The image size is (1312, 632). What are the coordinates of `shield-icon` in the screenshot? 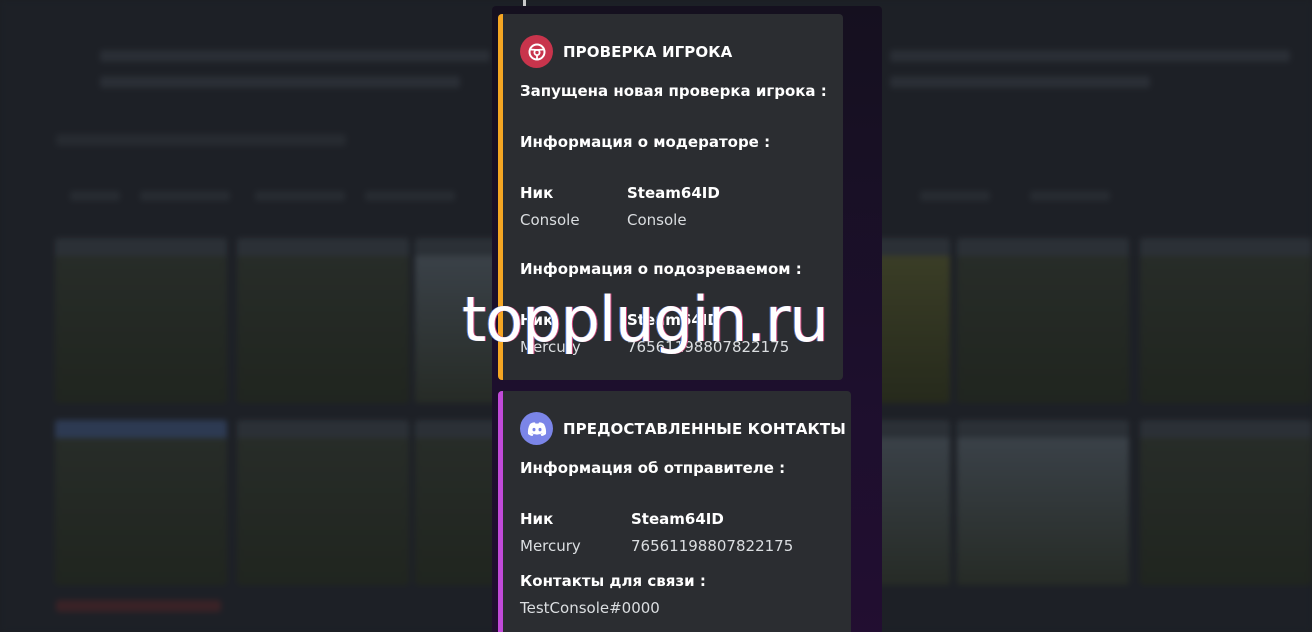 It's located at (536, 51).